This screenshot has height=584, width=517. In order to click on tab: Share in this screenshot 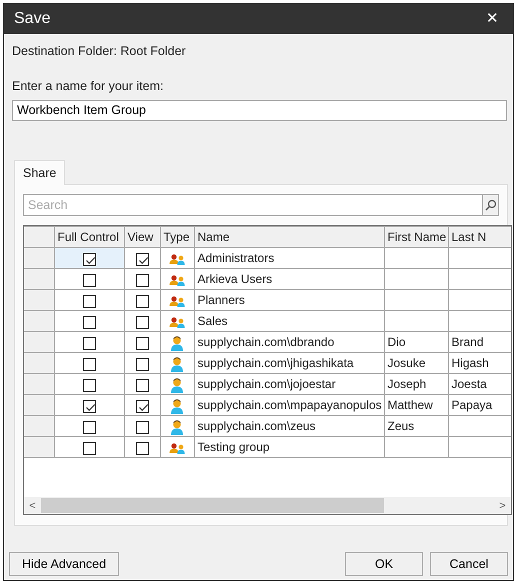, I will do `click(40, 173)`.